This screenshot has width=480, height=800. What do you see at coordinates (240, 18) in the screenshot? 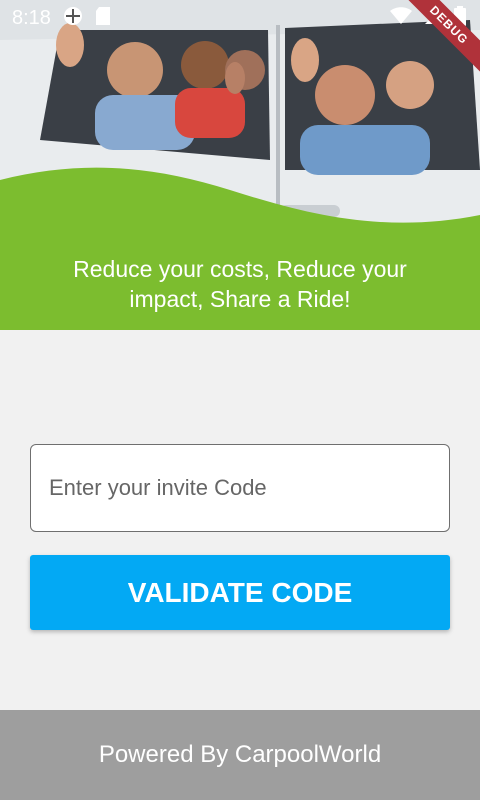
I see `status-bar: 8:18` at bounding box center [240, 18].